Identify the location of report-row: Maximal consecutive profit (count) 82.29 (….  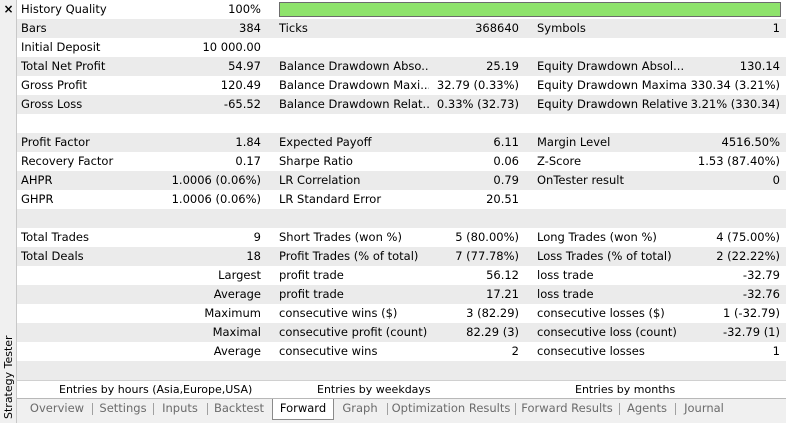
(401, 332).